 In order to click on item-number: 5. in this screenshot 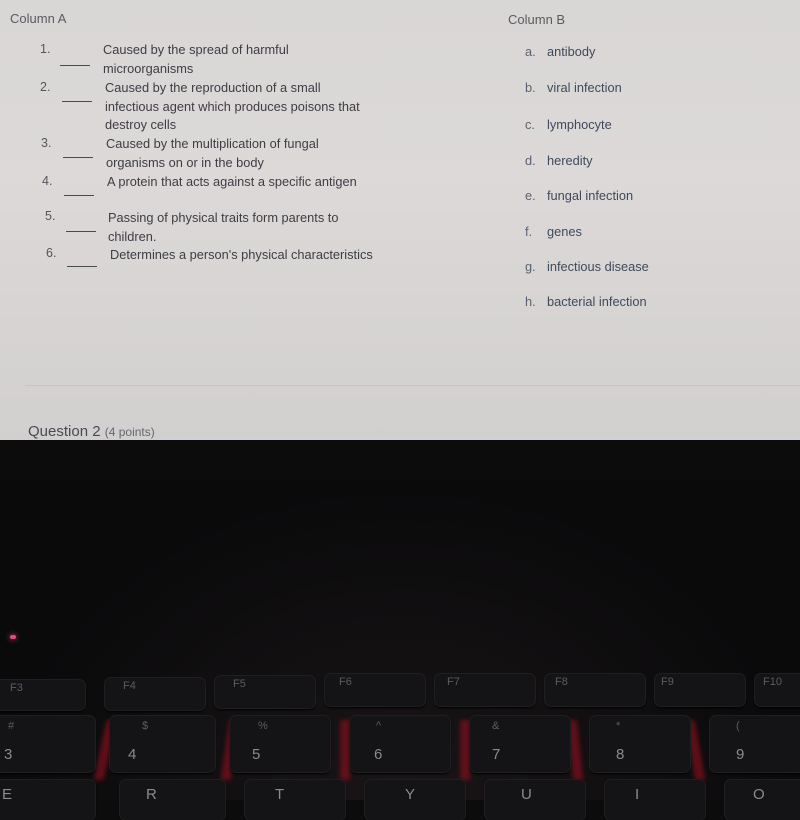, I will do `click(50, 216)`.